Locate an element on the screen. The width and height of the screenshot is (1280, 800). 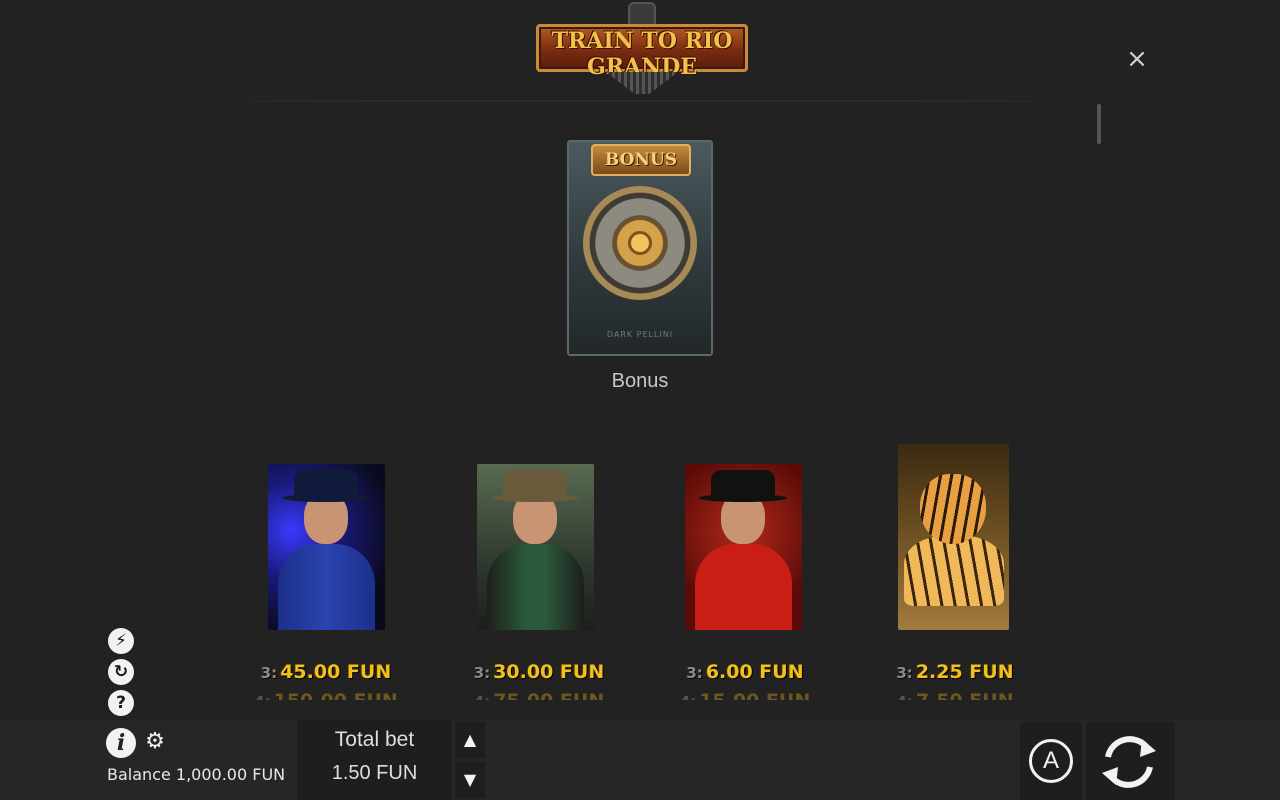
sheriff-symbol is located at coordinates (535, 547).